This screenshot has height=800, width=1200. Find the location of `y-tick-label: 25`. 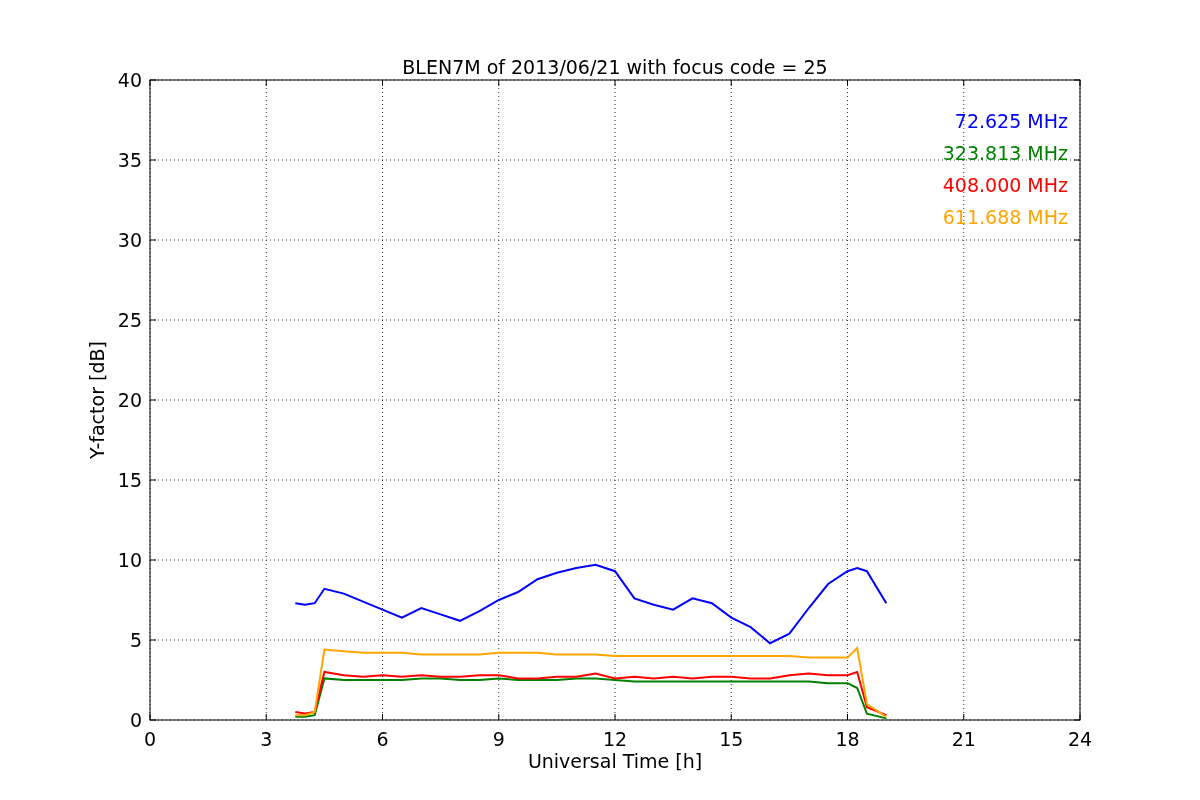

y-tick-label: 25 is located at coordinates (129, 320).